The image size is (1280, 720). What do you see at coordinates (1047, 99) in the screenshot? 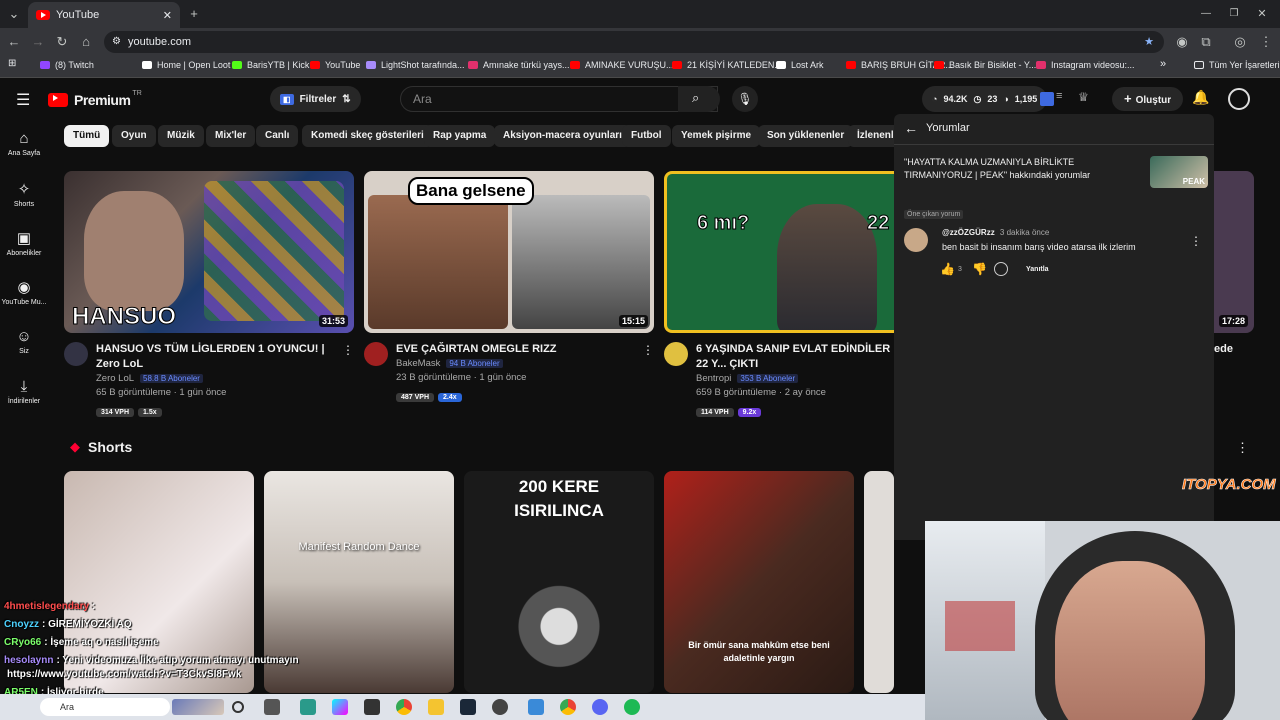
I see `translate-ext-icon` at bounding box center [1047, 99].